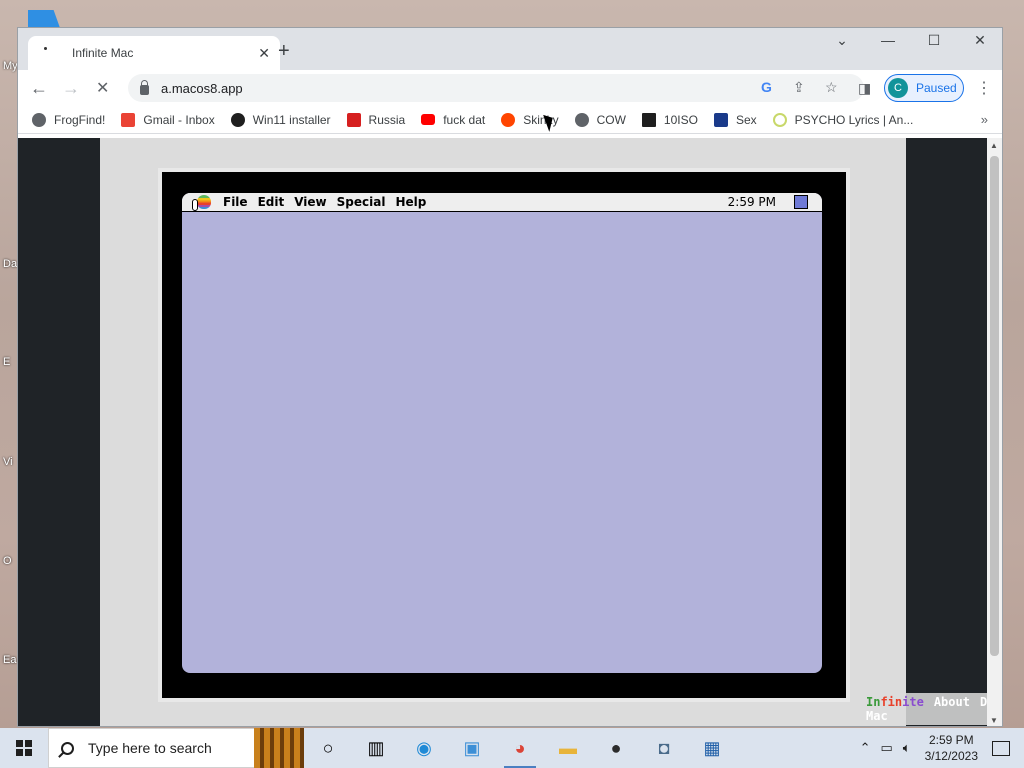 The width and height of the screenshot is (1024, 768). I want to click on page-footer: Infinite Mac About Donate, so click(931, 709).